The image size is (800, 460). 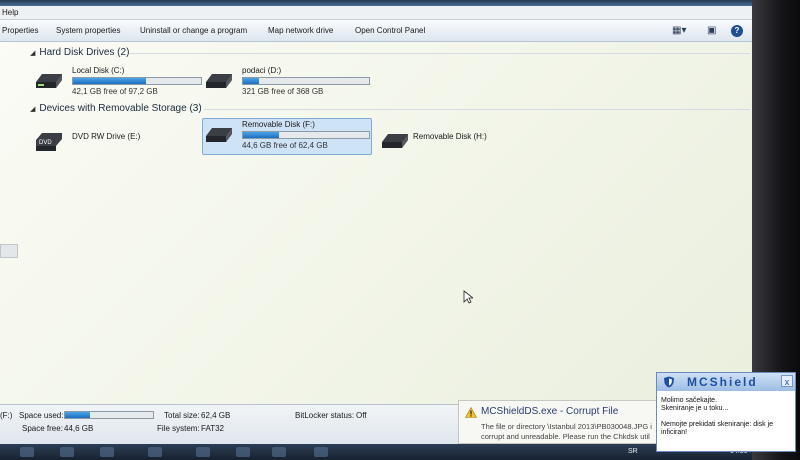 I want to click on space-used-label: Space used:, so click(x=41, y=415).